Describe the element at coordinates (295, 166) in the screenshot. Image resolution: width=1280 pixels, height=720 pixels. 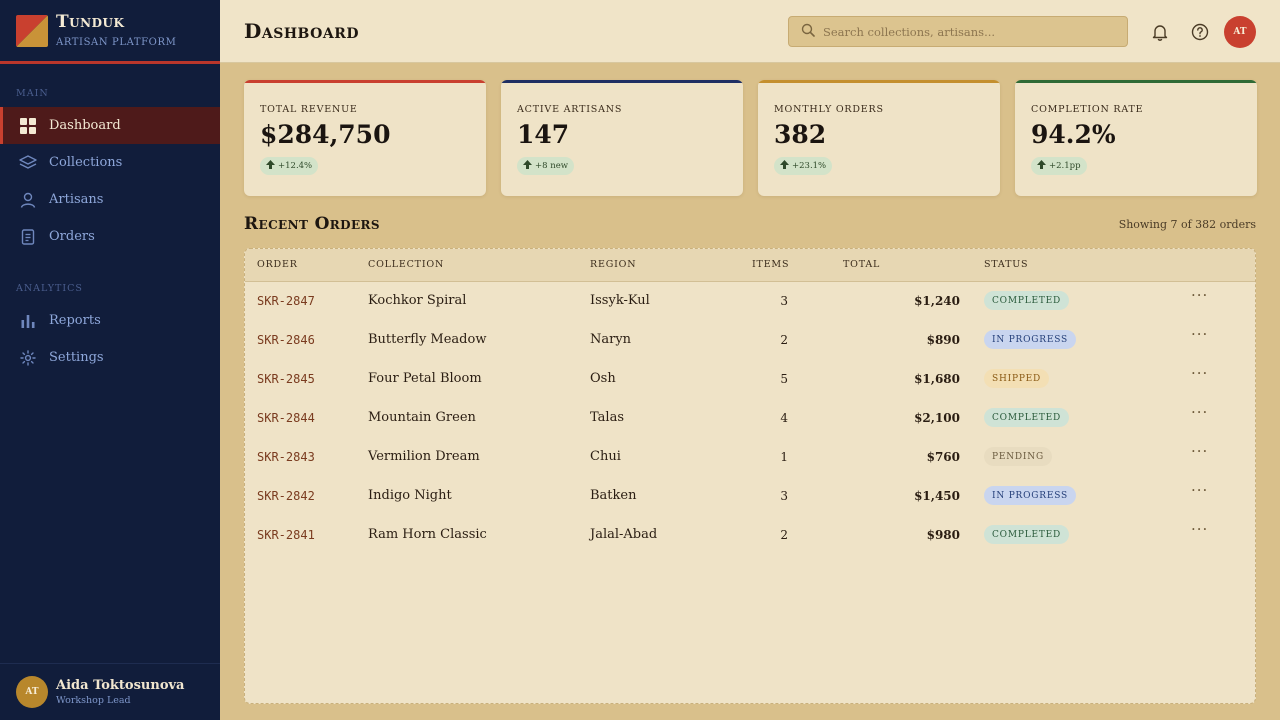
I see `delta-text: +12.4%` at that location.